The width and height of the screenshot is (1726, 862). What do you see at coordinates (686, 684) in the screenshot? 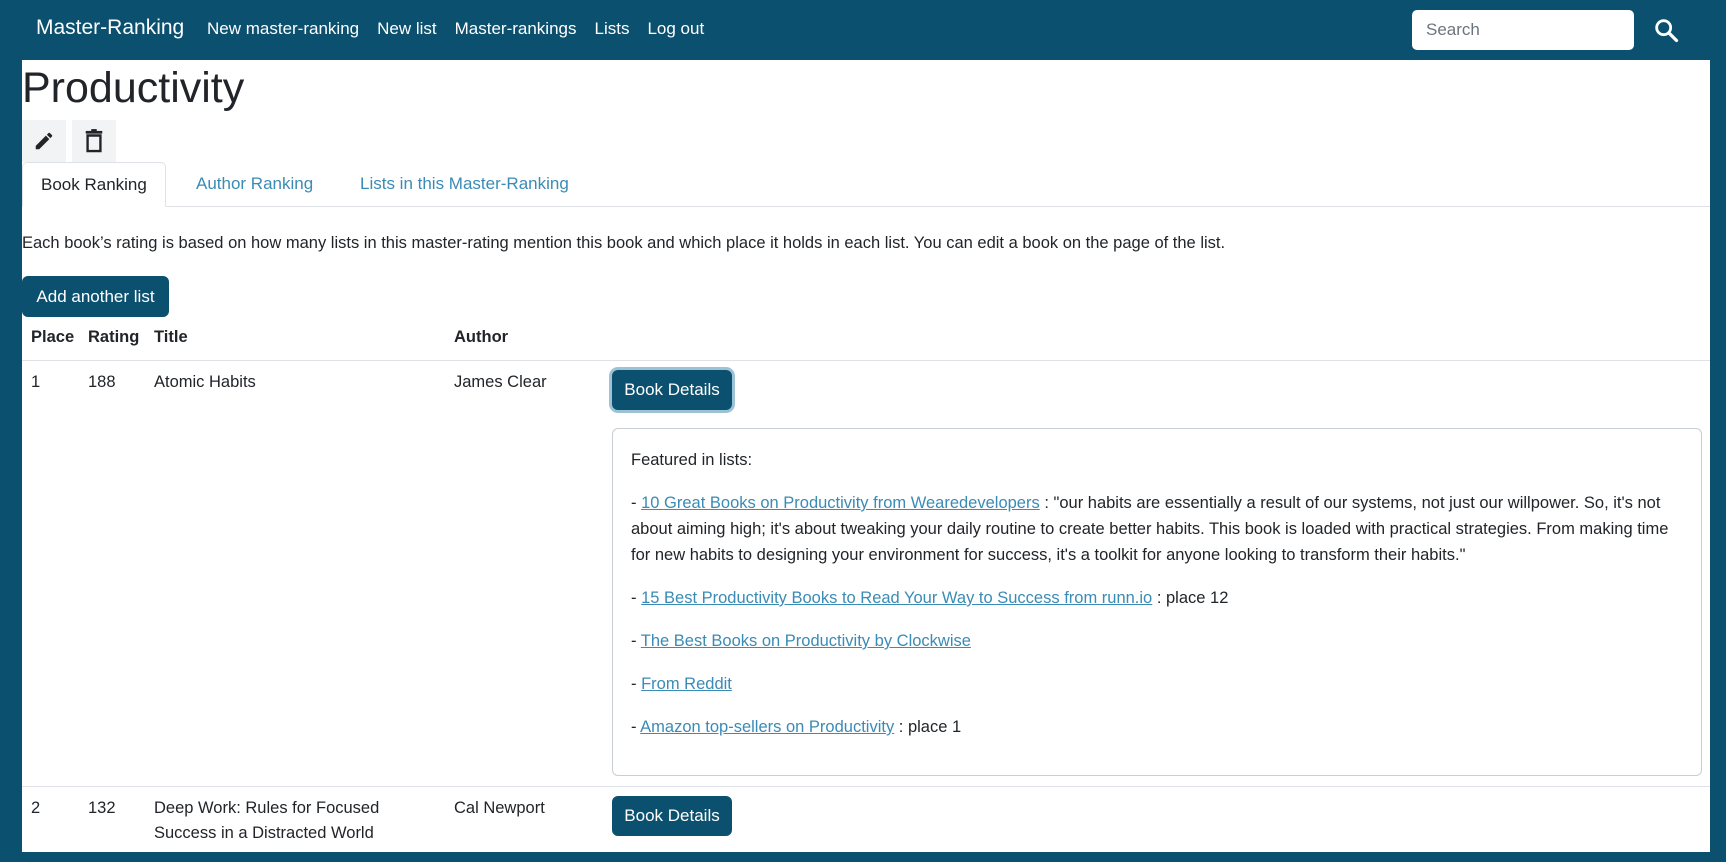
I see `featured-list-link: From Reddit` at bounding box center [686, 684].